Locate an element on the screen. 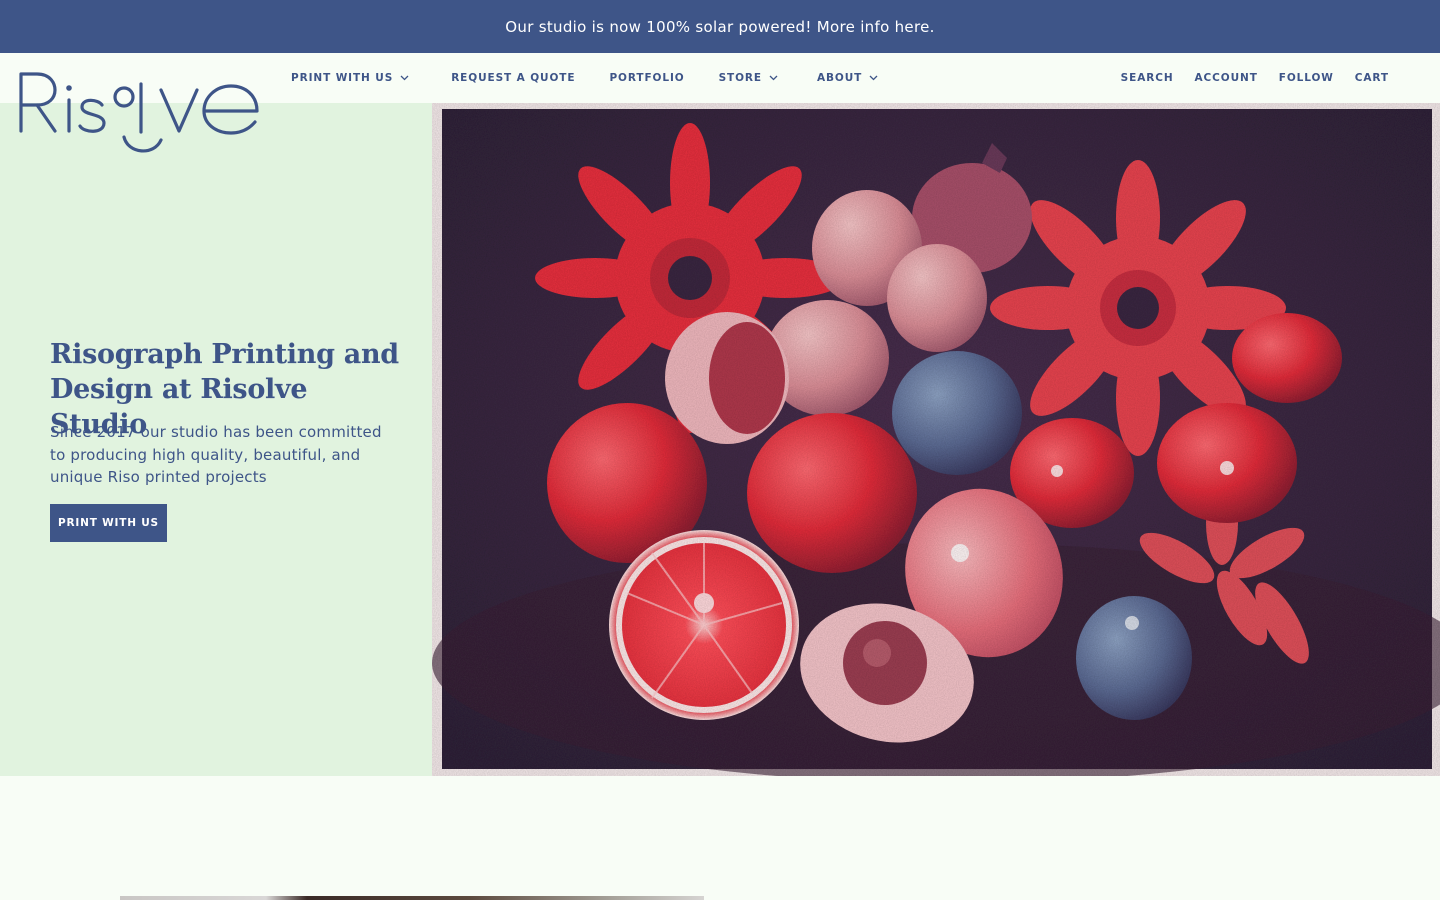 This screenshot has height=900, width=1440. nav-portfolio: PORTFOLIO is located at coordinates (646, 78).